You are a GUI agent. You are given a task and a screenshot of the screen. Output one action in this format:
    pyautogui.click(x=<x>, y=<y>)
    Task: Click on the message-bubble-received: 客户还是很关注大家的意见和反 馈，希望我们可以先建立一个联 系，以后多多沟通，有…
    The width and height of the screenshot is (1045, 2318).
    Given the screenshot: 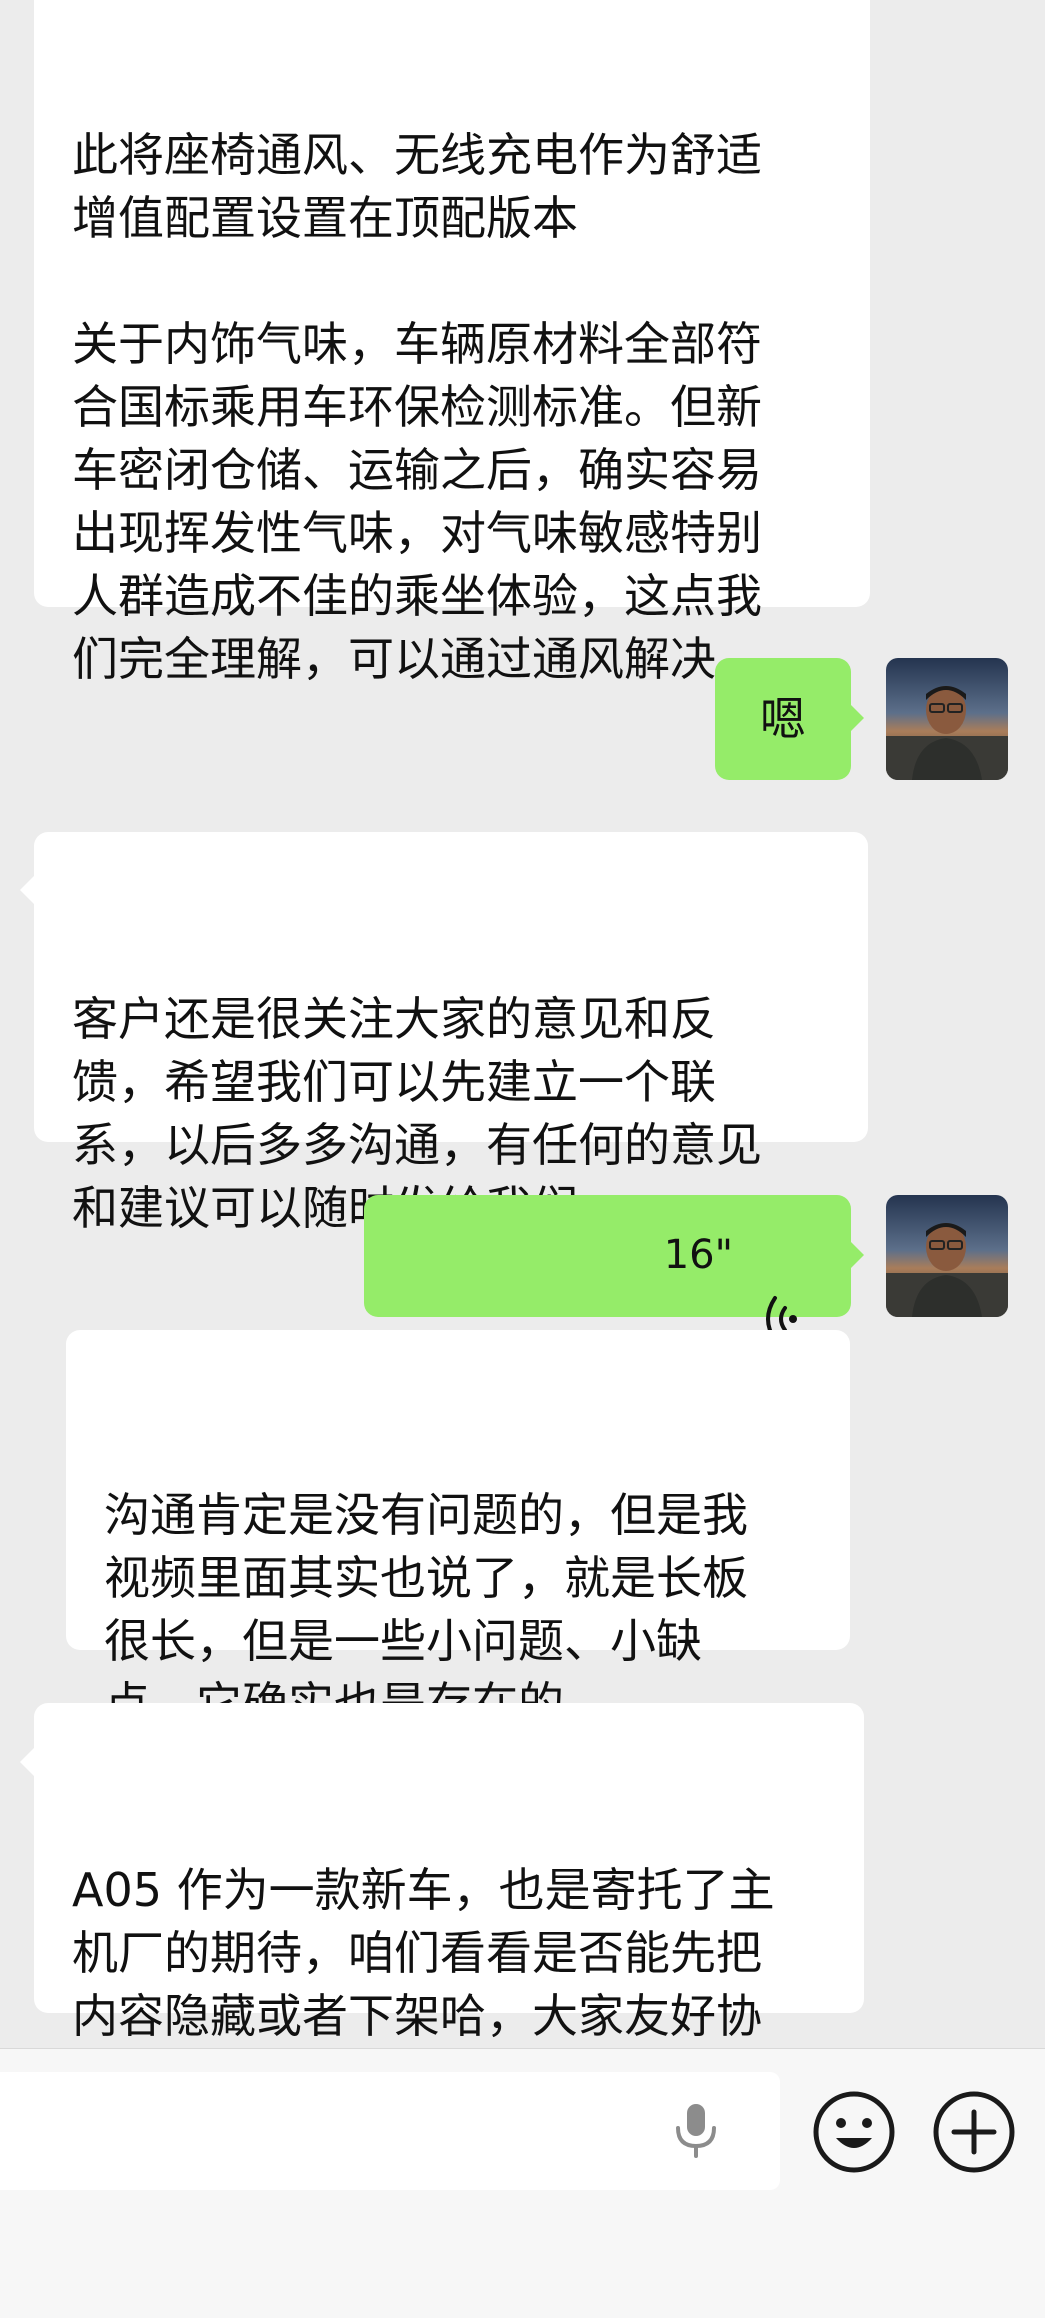 What is the action you would take?
    pyautogui.click(x=451, y=1033)
    